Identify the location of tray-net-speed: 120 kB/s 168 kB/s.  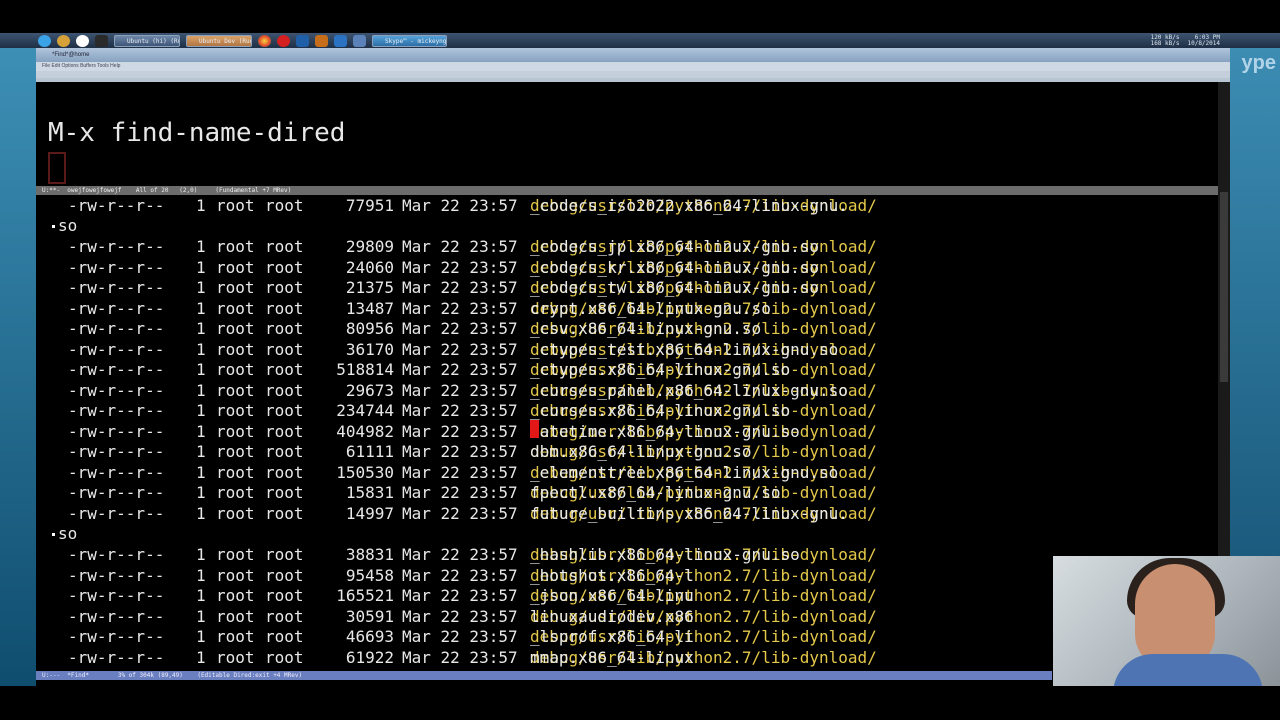
(1165, 40).